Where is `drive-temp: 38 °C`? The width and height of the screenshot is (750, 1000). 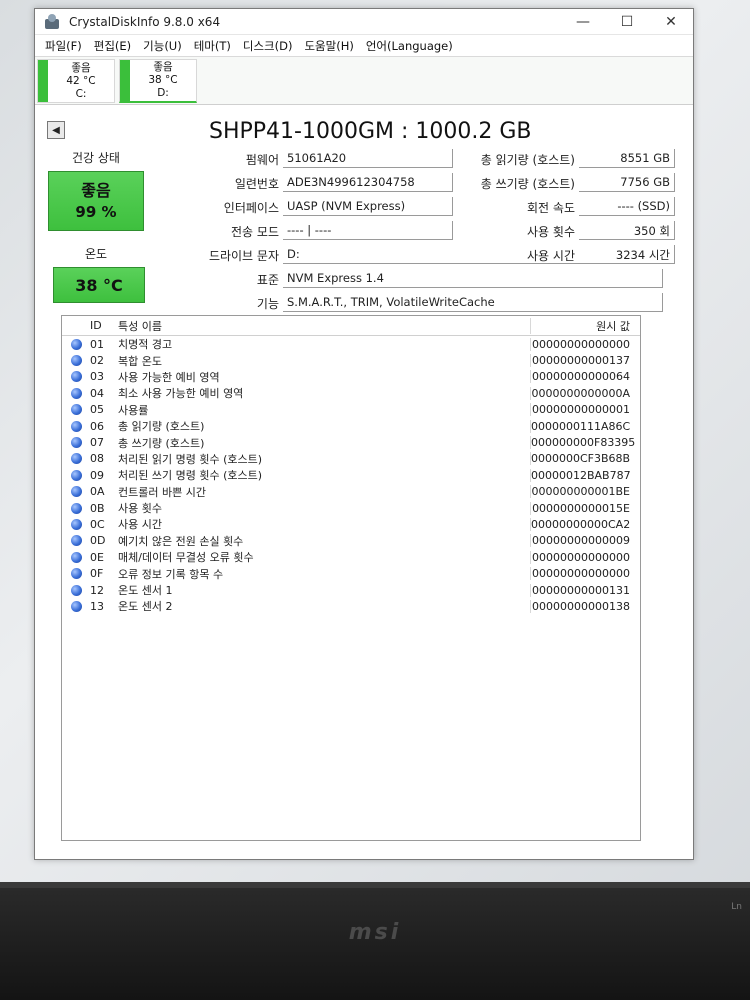 drive-temp: 38 °C is located at coordinates (163, 80).